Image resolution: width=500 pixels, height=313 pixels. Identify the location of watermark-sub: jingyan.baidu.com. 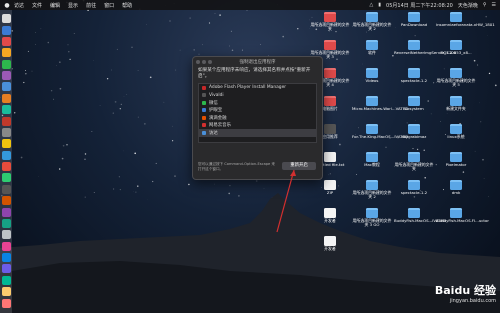
(472, 301).